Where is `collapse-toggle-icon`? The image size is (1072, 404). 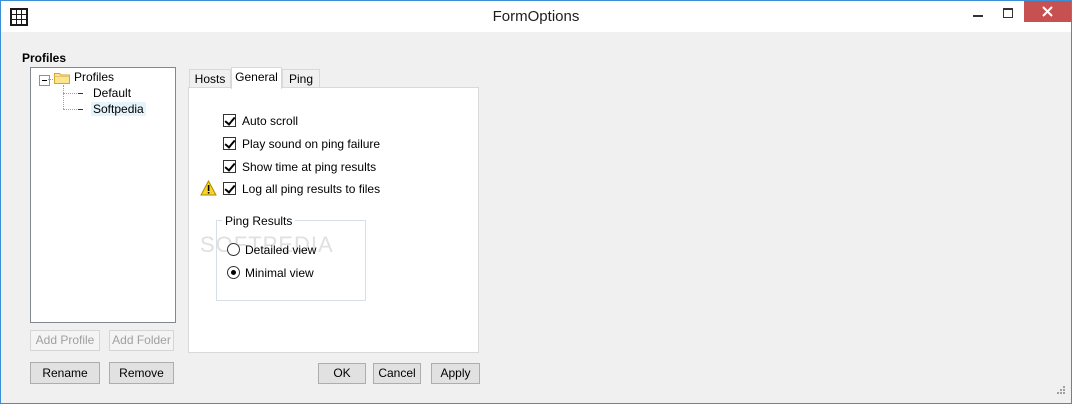 collapse-toggle-icon is located at coordinates (44, 80).